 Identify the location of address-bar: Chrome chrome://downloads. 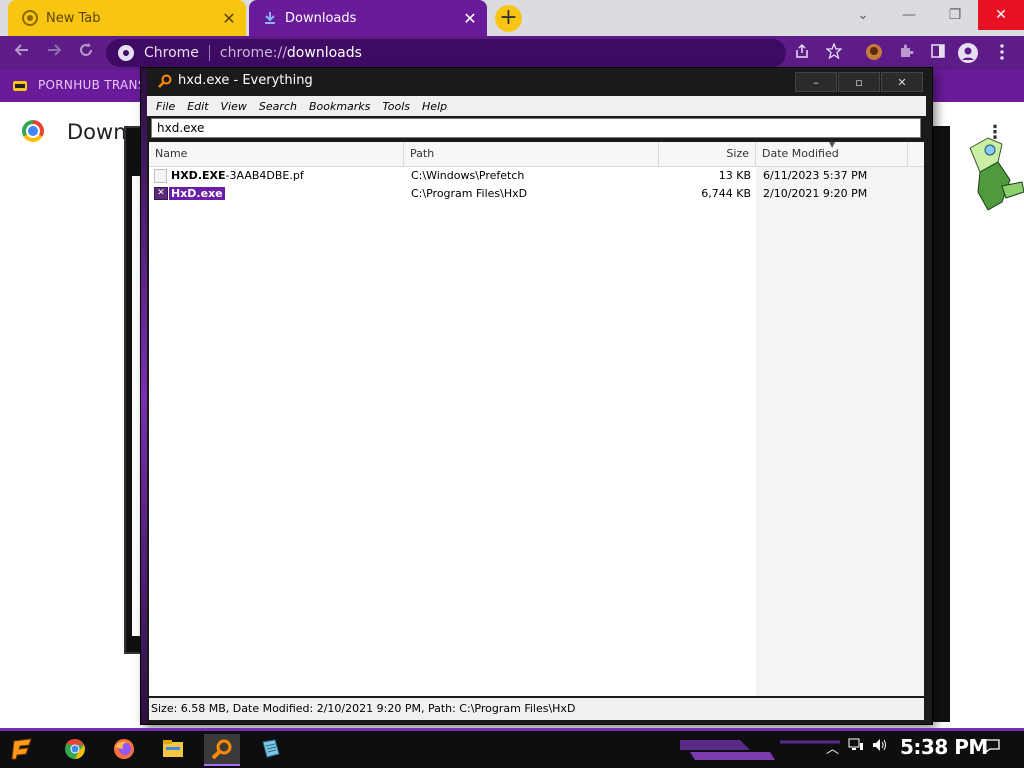
(446, 53).